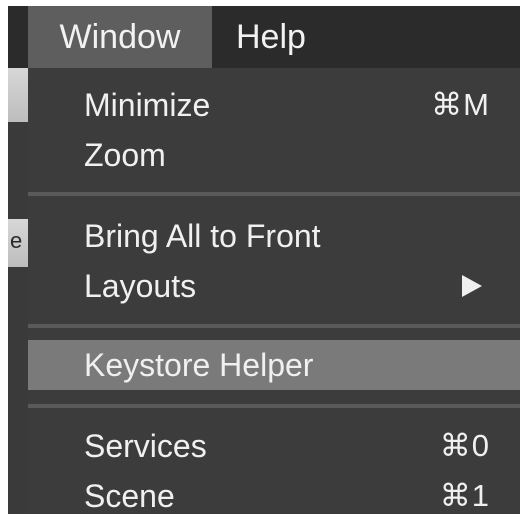 The height and width of the screenshot is (520, 520). What do you see at coordinates (202, 236) in the screenshot?
I see `menu-item-label: Bring All to Front` at bounding box center [202, 236].